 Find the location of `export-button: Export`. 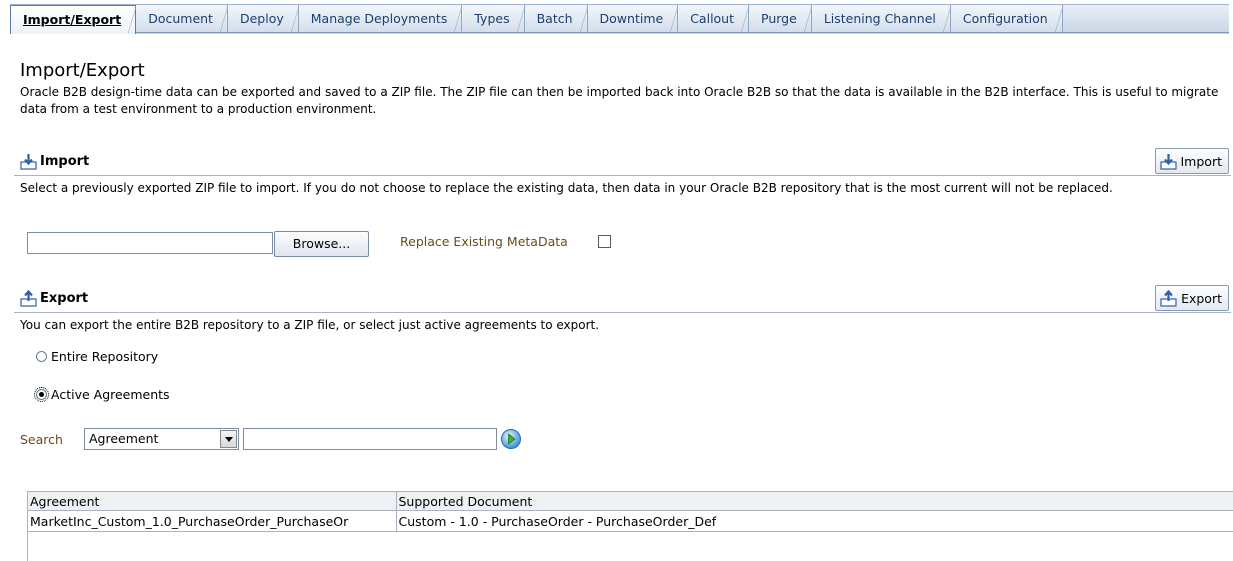

export-button: Export is located at coordinates (1192, 298).